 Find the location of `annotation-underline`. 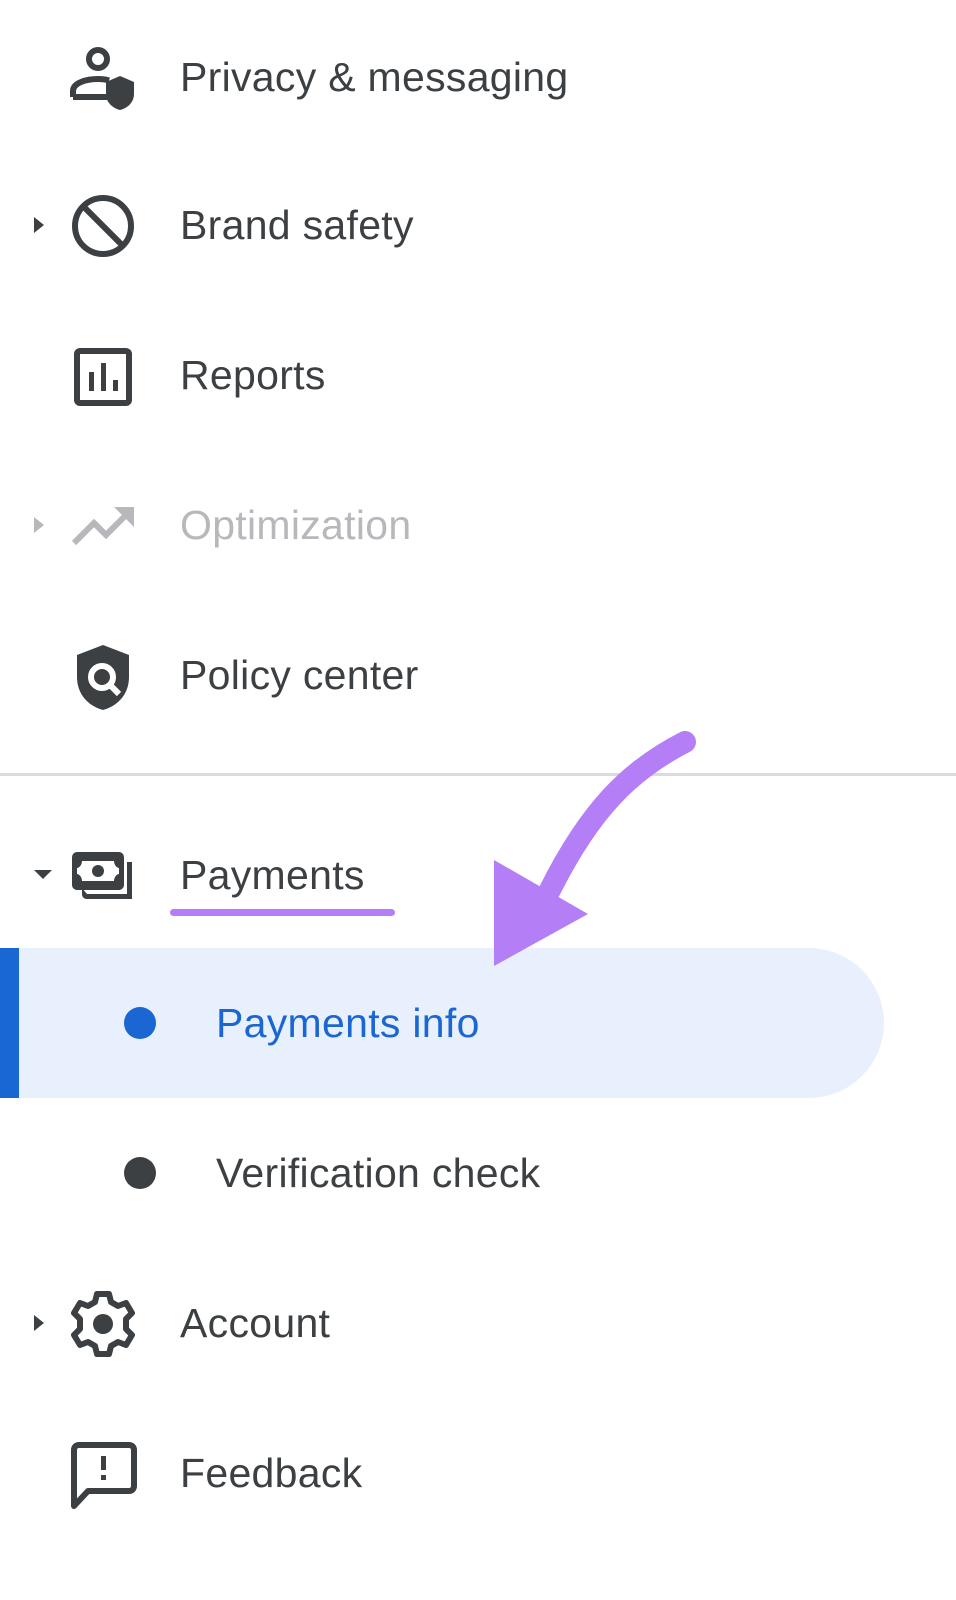

annotation-underline is located at coordinates (282, 912).